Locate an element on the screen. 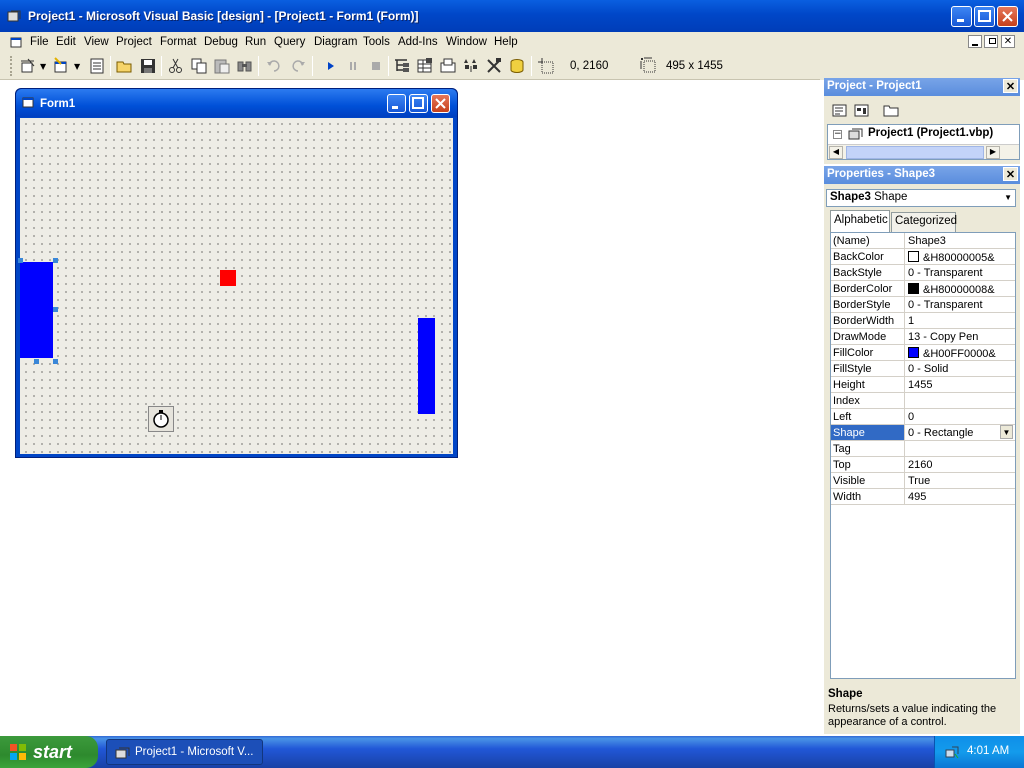 The height and width of the screenshot is (768, 1024). property-row-tag: Tag is located at coordinates (923, 449).